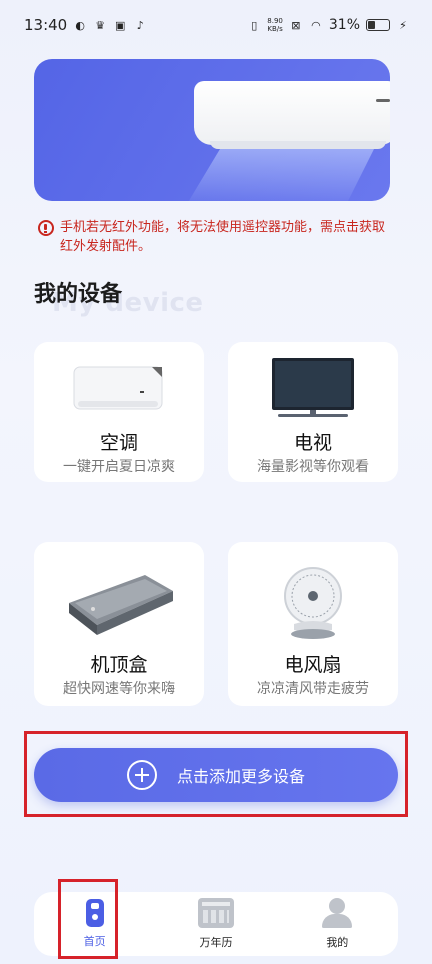 This screenshot has width=432, height=964. I want to click on set-top-box-image, so click(119, 604).